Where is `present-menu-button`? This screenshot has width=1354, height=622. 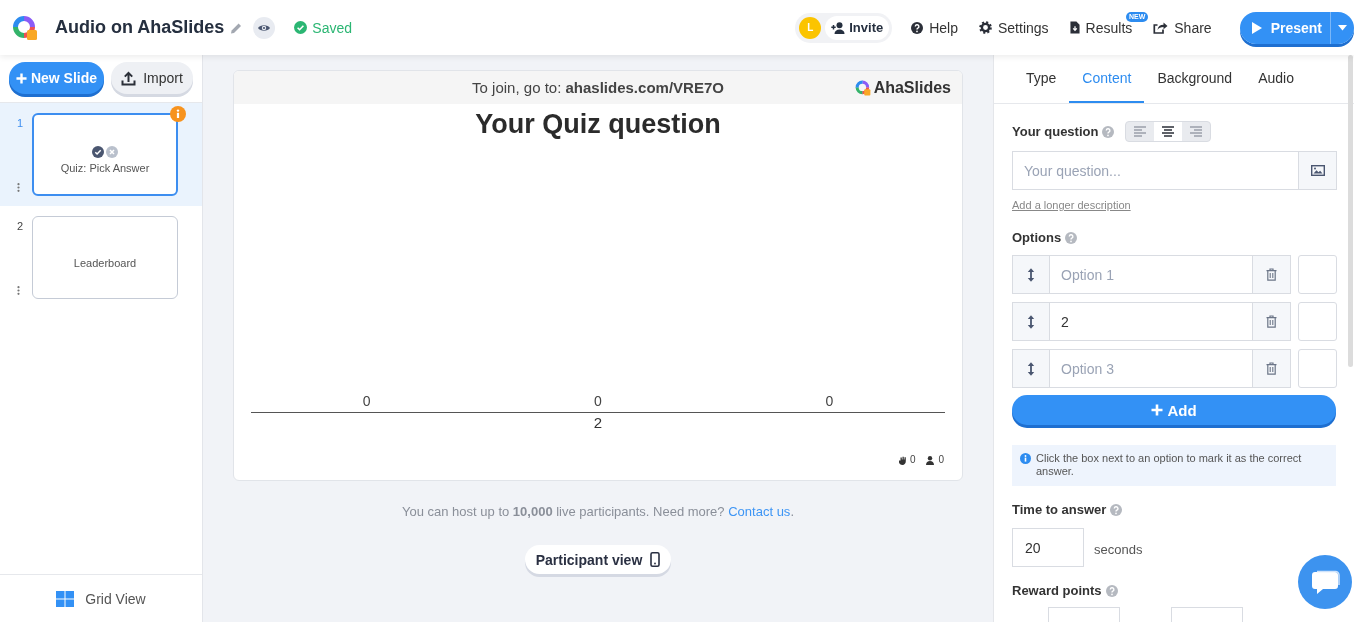 present-menu-button is located at coordinates (1342, 27).